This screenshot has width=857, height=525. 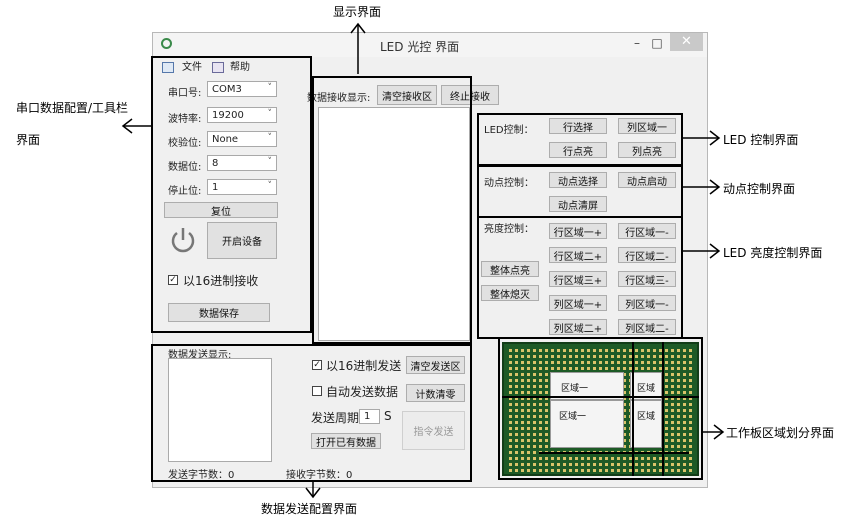 What do you see at coordinates (761, 140) in the screenshot?
I see `annotation-led-control: LED 控制界面` at bounding box center [761, 140].